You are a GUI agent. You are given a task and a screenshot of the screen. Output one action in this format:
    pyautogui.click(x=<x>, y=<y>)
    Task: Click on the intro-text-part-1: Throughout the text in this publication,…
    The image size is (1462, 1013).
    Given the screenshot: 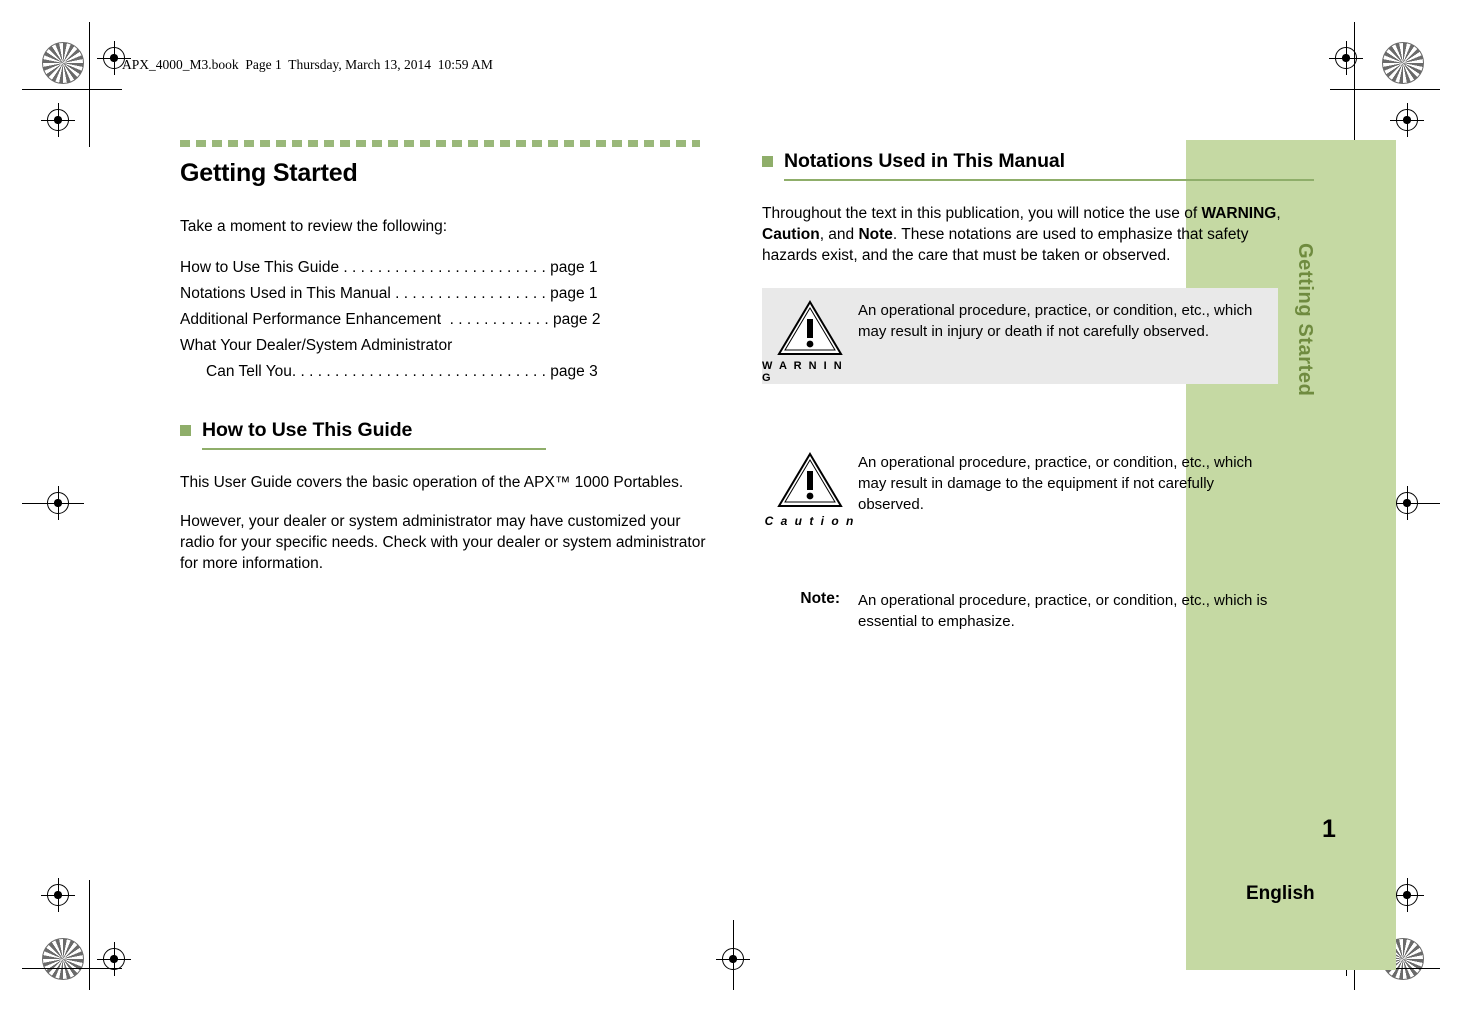 What is the action you would take?
    pyautogui.click(x=982, y=213)
    